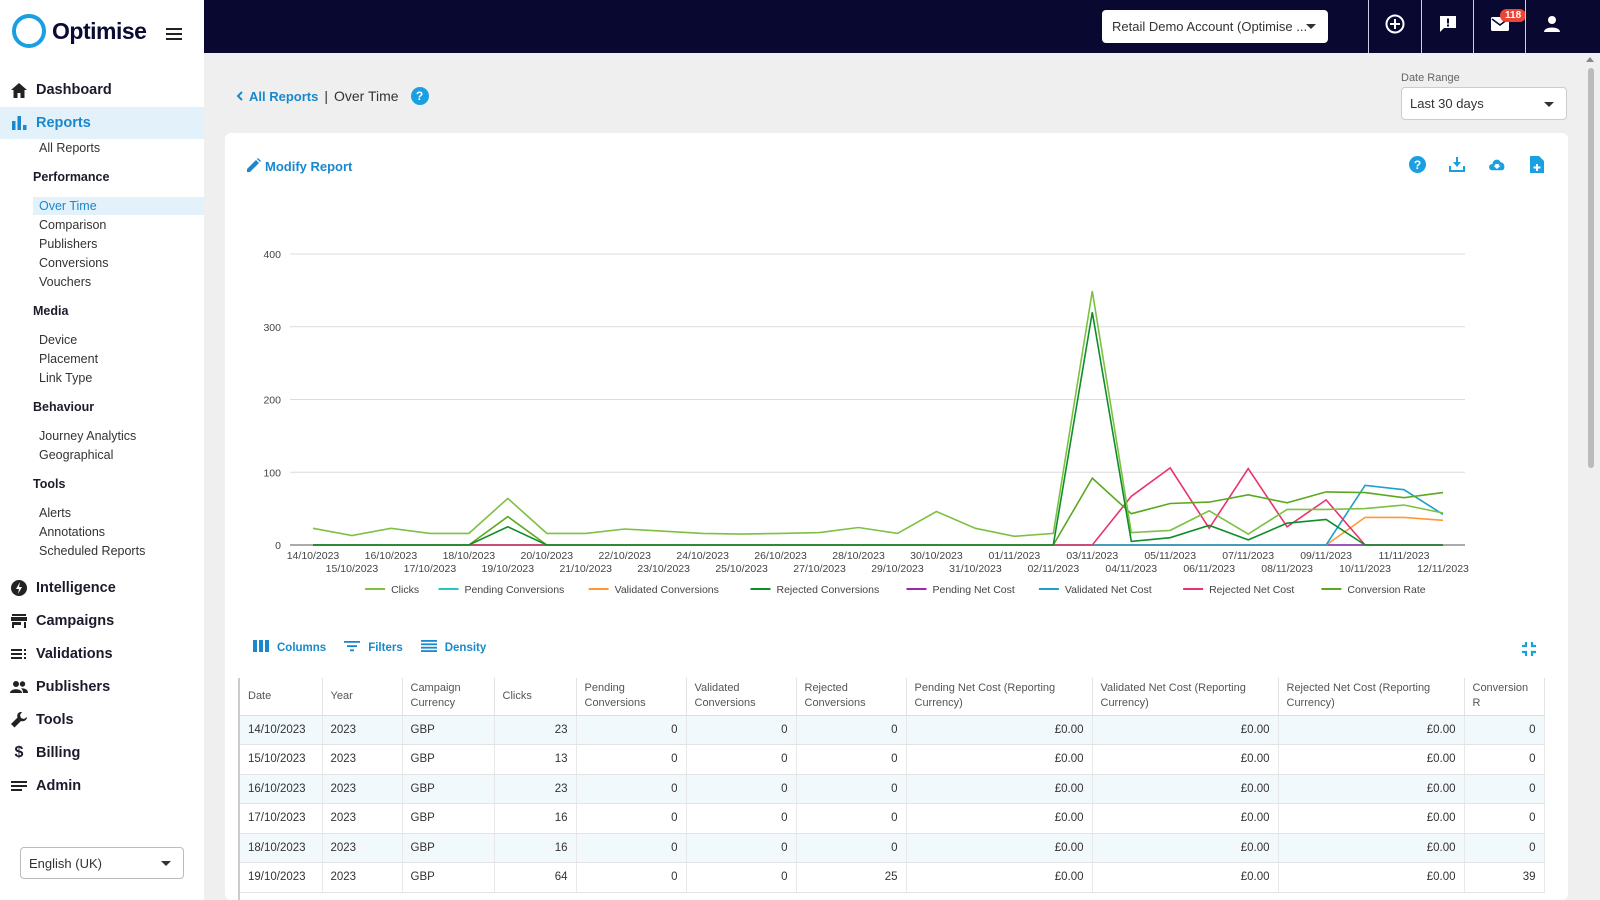 This screenshot has height=900, width=1600. What do you see at coordinates (1404, 556) in the screenshot?
I see `x-tick-label: 11/11/2023` at bounding box center [1404, 556].